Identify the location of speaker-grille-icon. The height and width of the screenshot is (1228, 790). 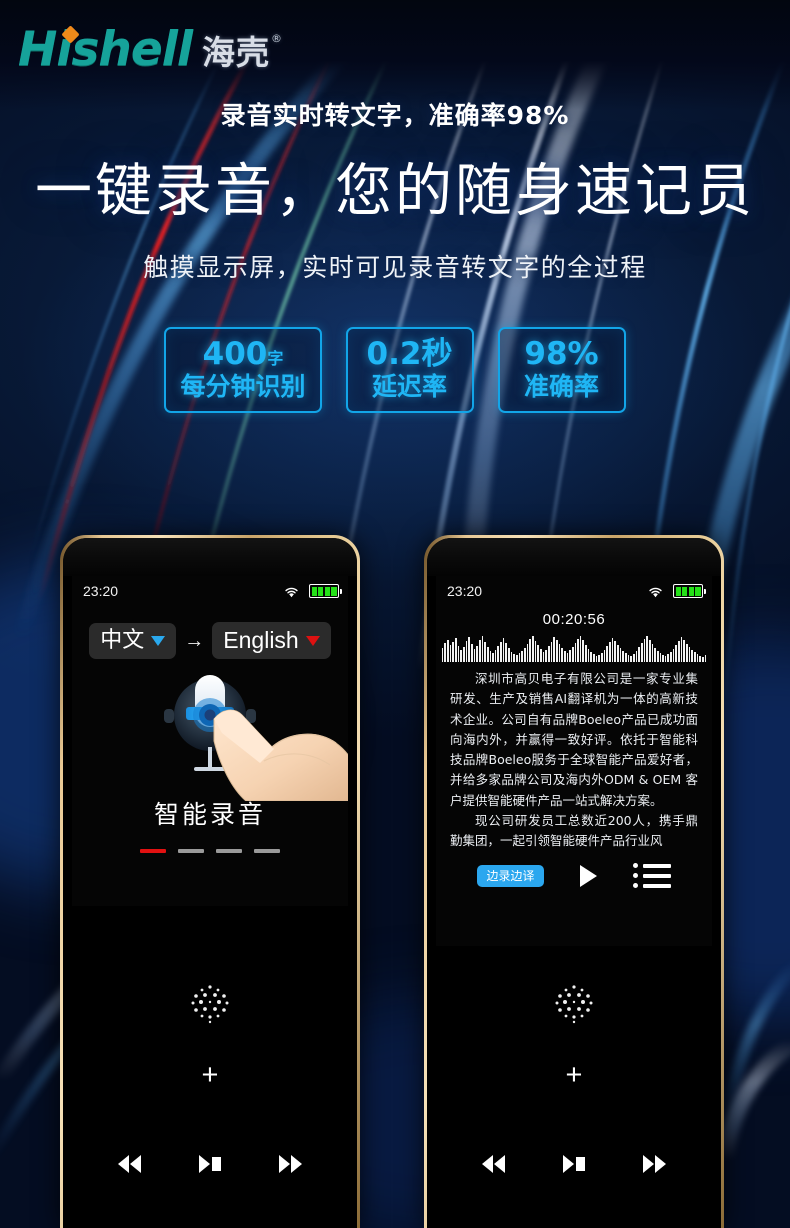
(210, 1004).